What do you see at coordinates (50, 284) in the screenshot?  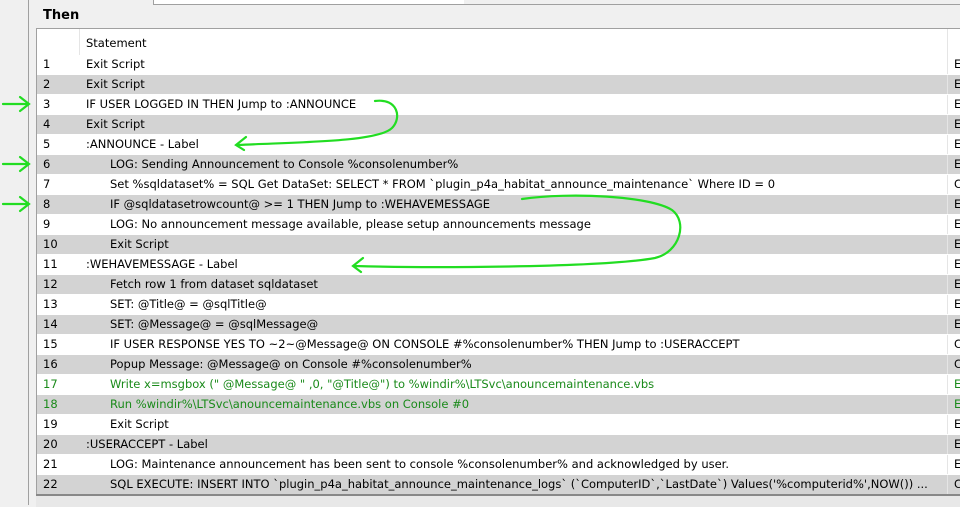 I see `row-number: 12` at bounding box center [50, 284].